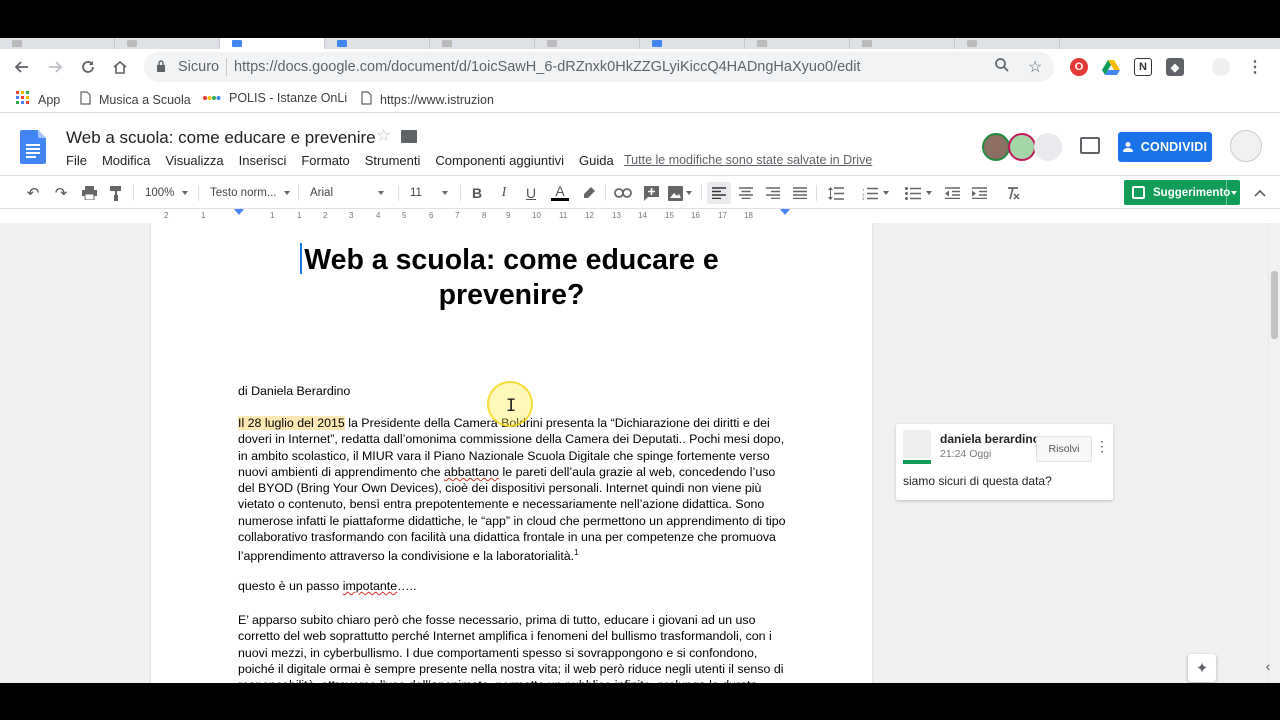 This screenshot has height=720, width=1280. I want to click on vertical-scrollbar, so click(1274, 453).